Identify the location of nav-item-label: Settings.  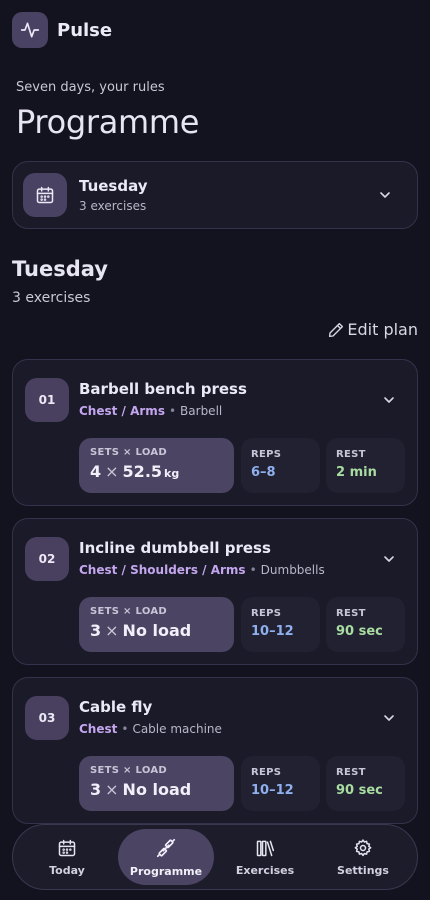
(363, 870).